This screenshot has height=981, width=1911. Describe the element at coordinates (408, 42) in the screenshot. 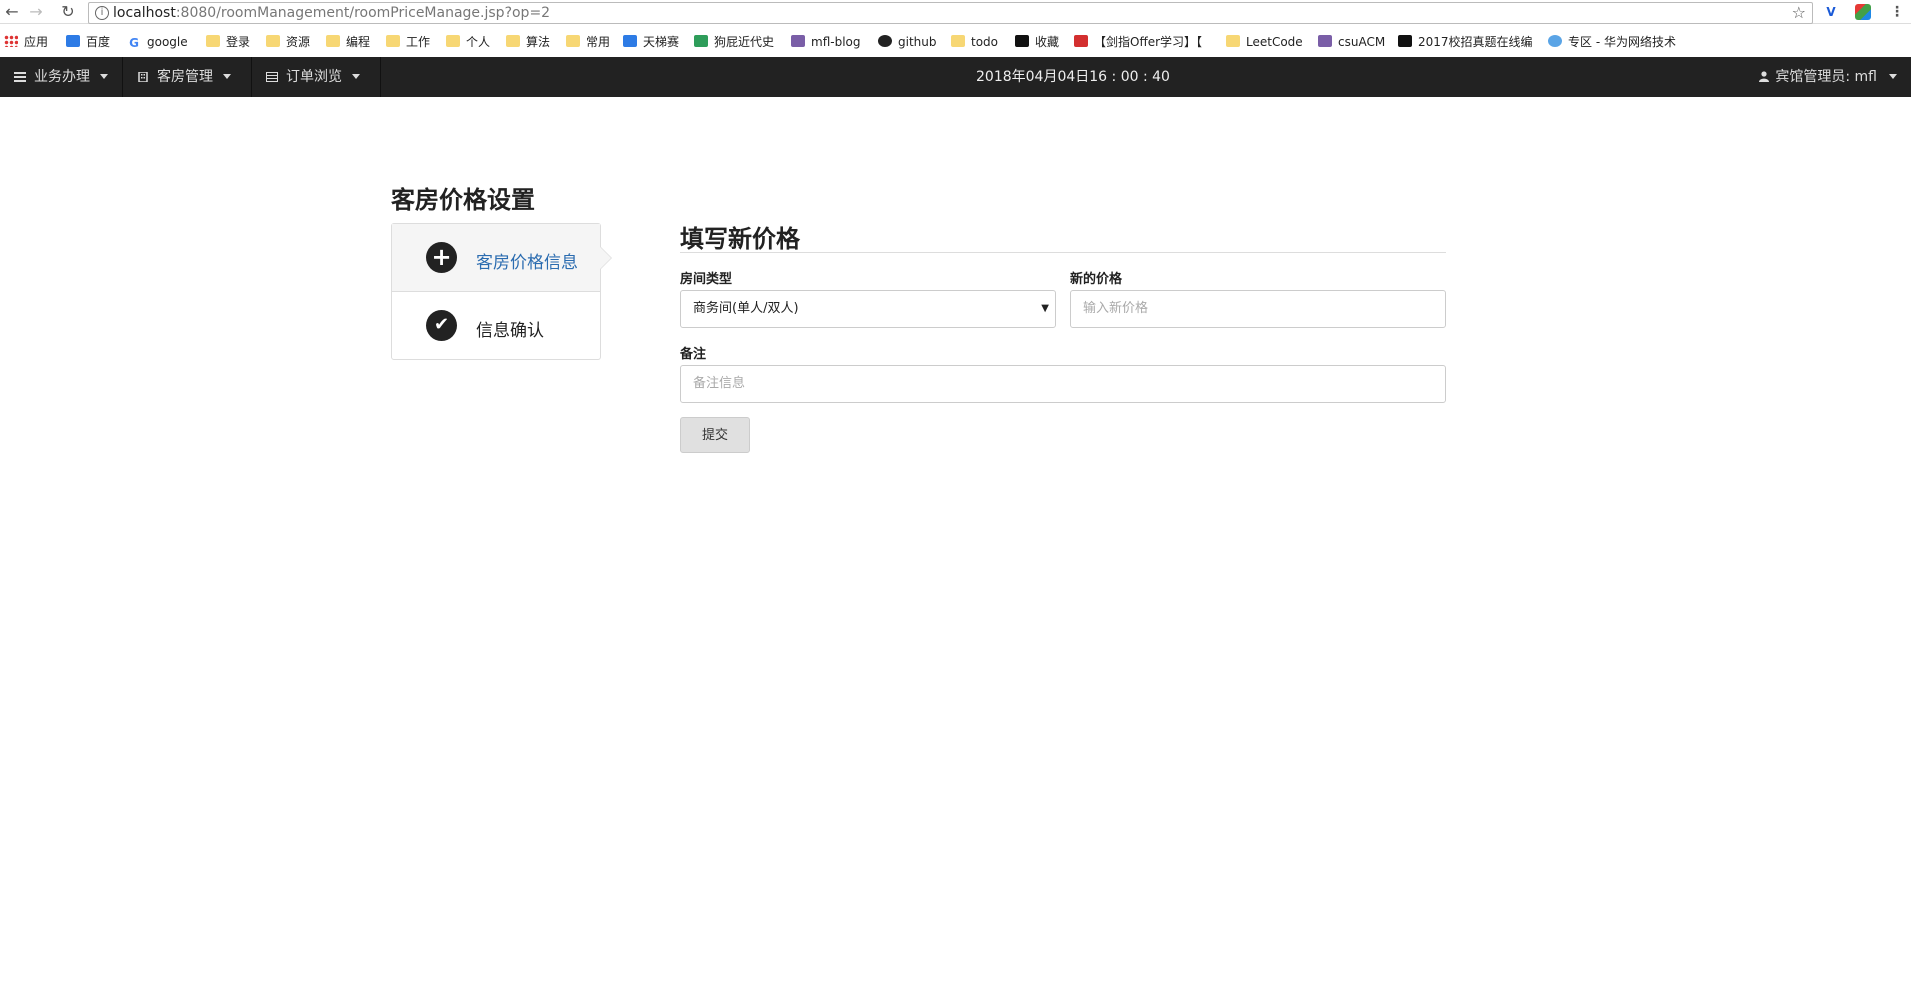

I see `bookmark-item: 工作` at that location.